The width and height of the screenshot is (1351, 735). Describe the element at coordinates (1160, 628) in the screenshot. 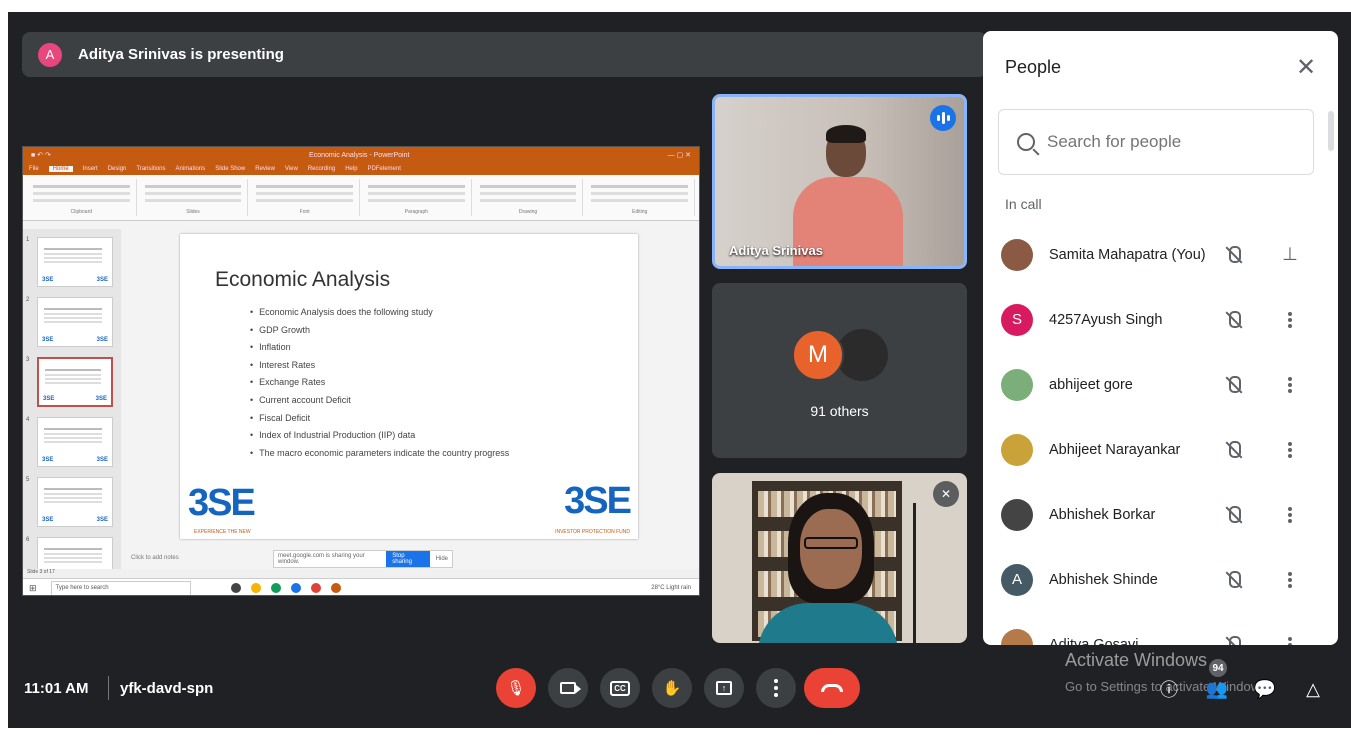

I see `participant-row: Aditya Gosavi` at that location.